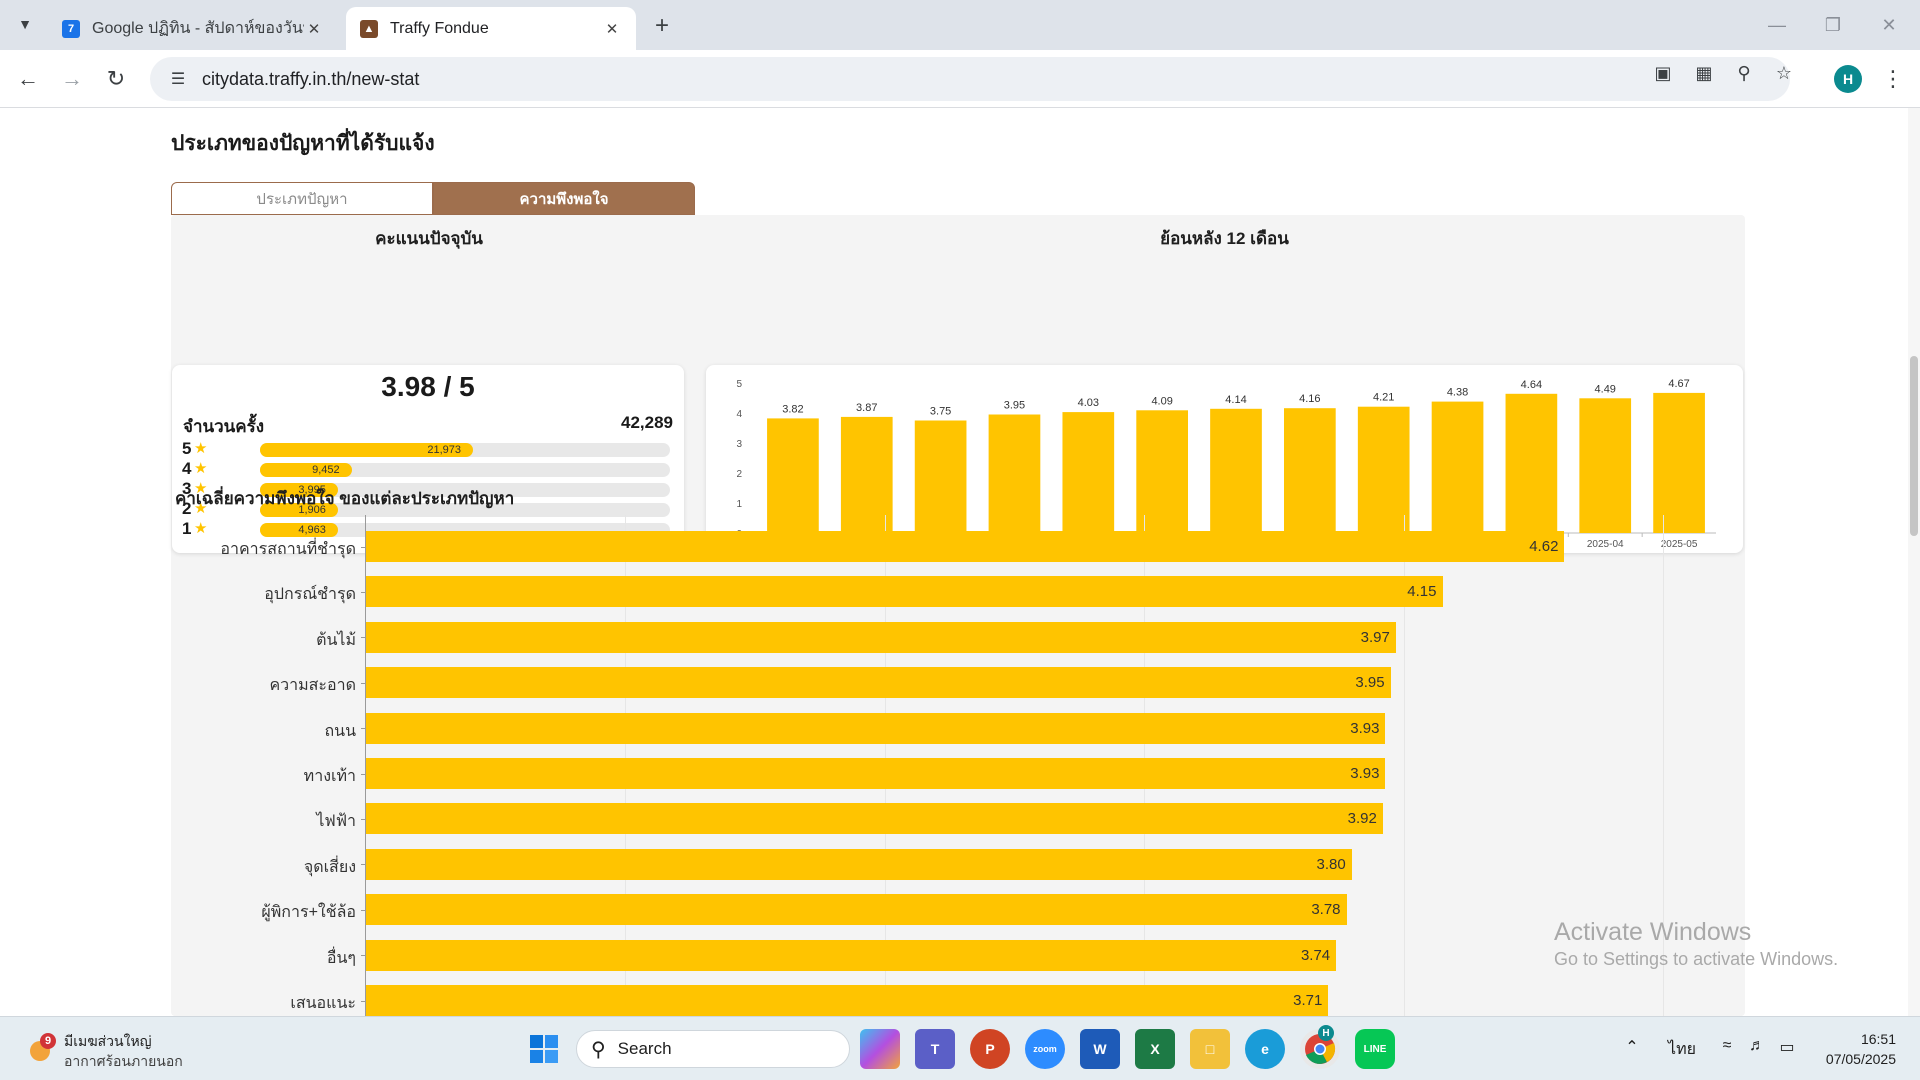 The image size is (1920, 1080). Describe the element at coordinates (713, 1049) in the screenshot. I see `taskbar-search: ⚲ Search` at that location.